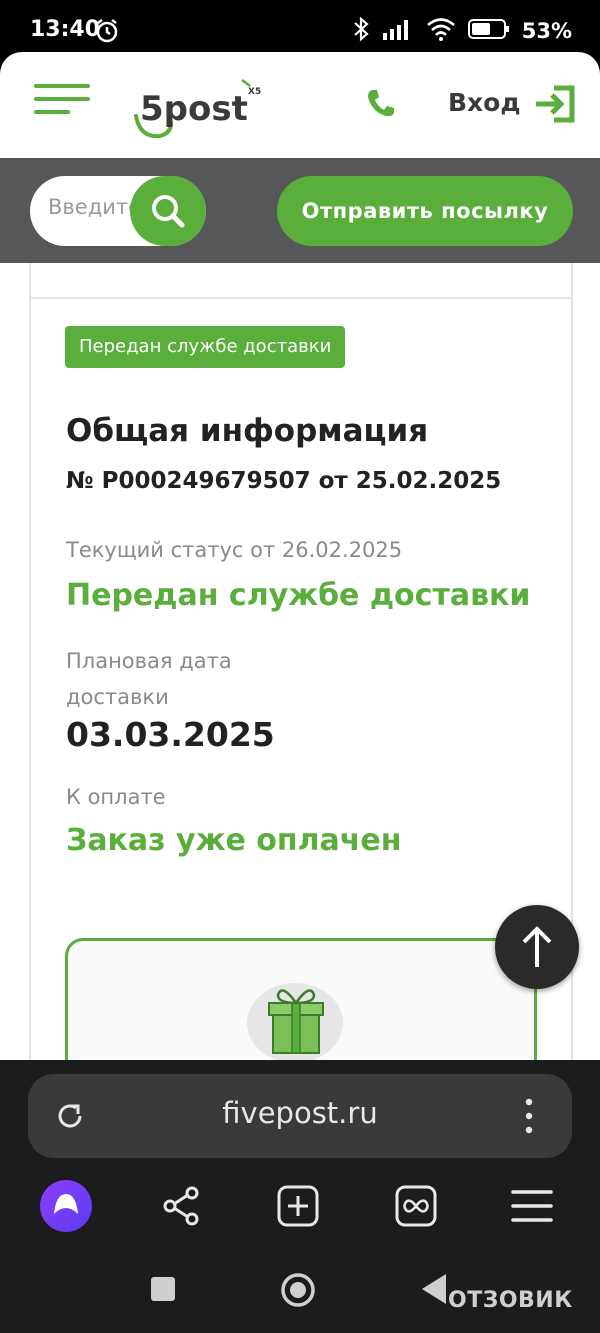 This screenshot has height=1333, width=600. Describe the element at coordinates (194, 109) in the screenshot. I see `logo-text: 5post` at that location.